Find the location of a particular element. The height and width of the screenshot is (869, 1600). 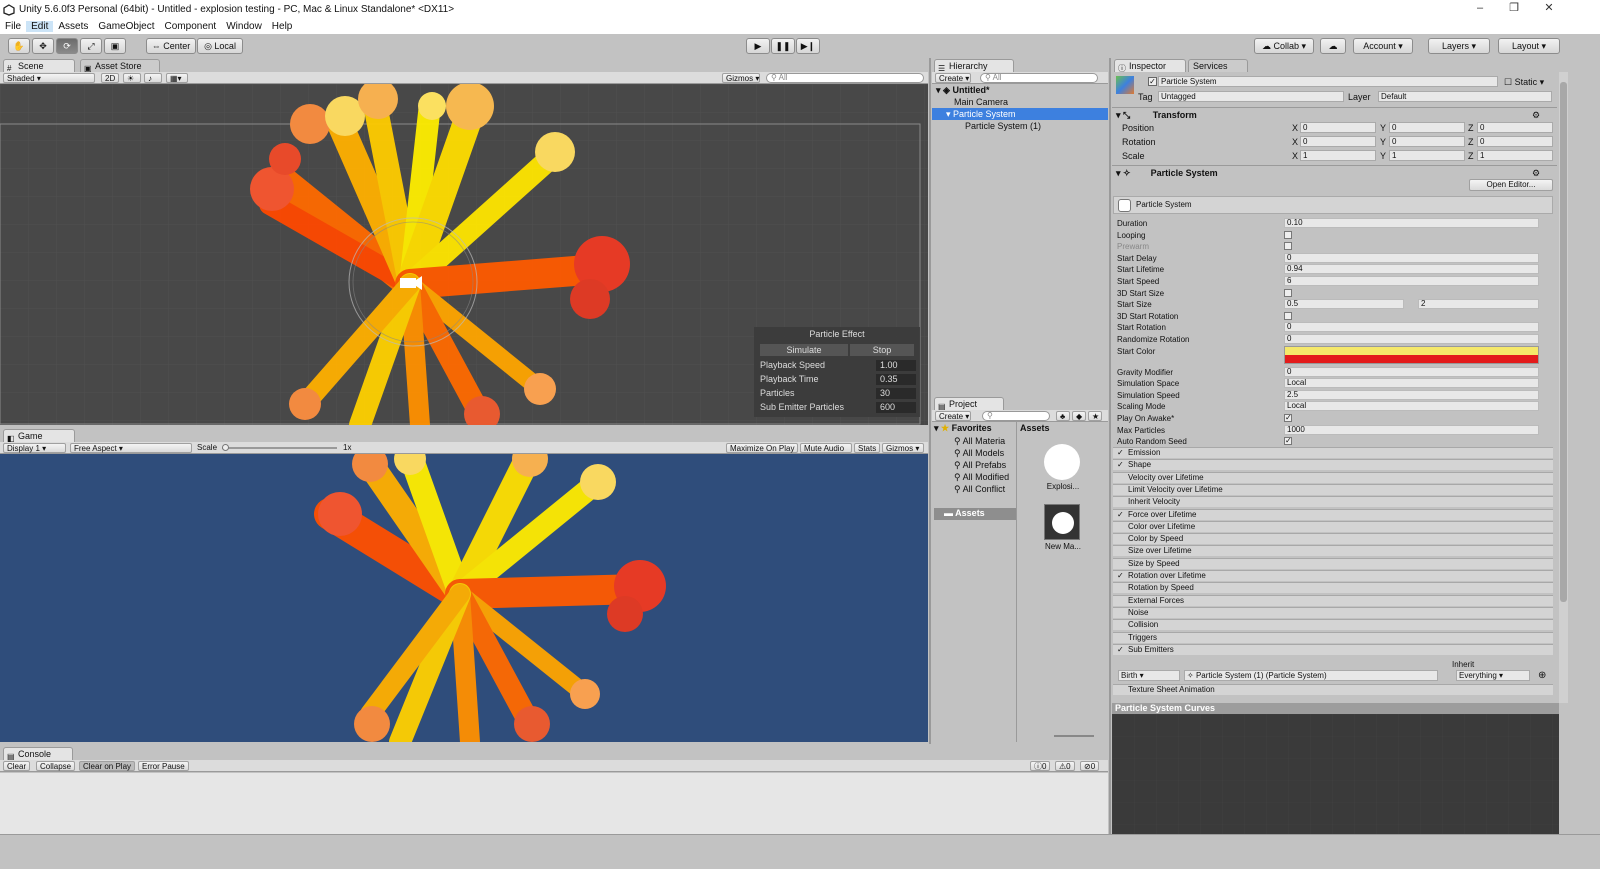

game-gizmos-dropdown: Gizmos ▾ is located at coordinates (903, 448).